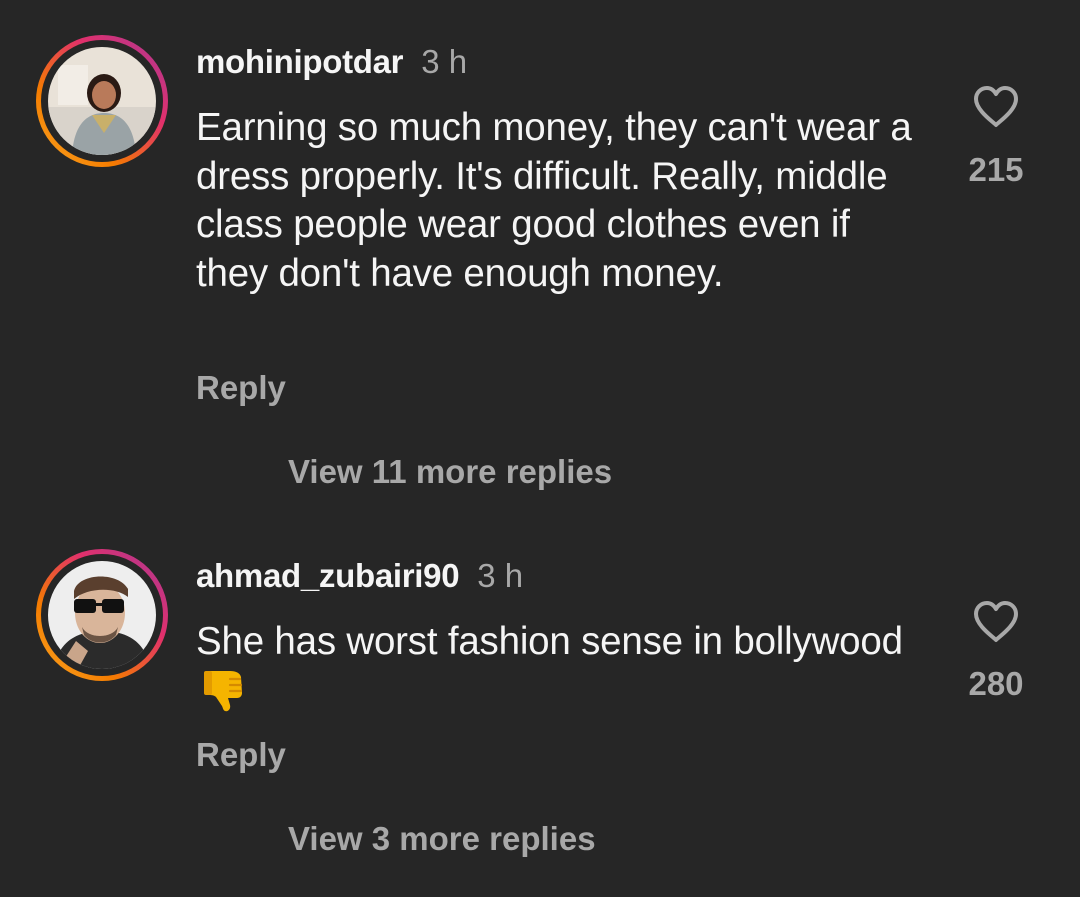 This screenshot has height=897, width=1080. I want to click on profile-photo, so click(102, 615).